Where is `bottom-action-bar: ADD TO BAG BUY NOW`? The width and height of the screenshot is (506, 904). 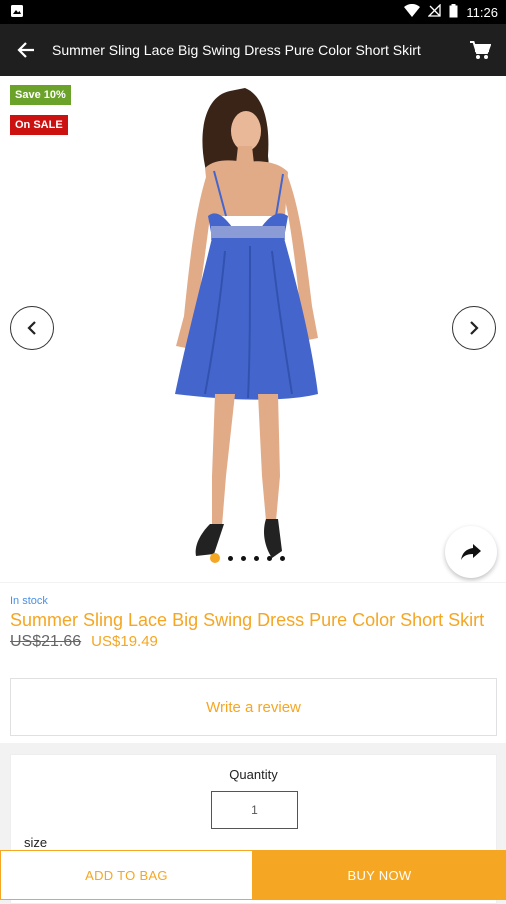 bottom-action-bar: ADD TO BAG BUY NOW is located at coordinates (253, 875).